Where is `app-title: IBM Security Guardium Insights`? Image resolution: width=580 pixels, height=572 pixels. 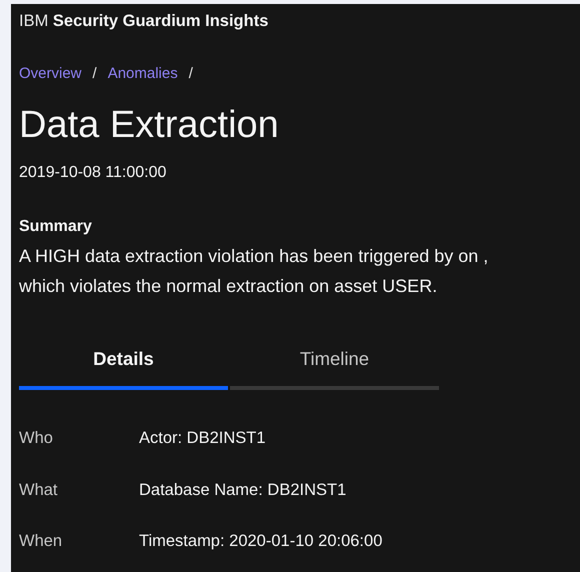 app-title: IBM Security Guardium Insights is located at coordinates (144, 21).